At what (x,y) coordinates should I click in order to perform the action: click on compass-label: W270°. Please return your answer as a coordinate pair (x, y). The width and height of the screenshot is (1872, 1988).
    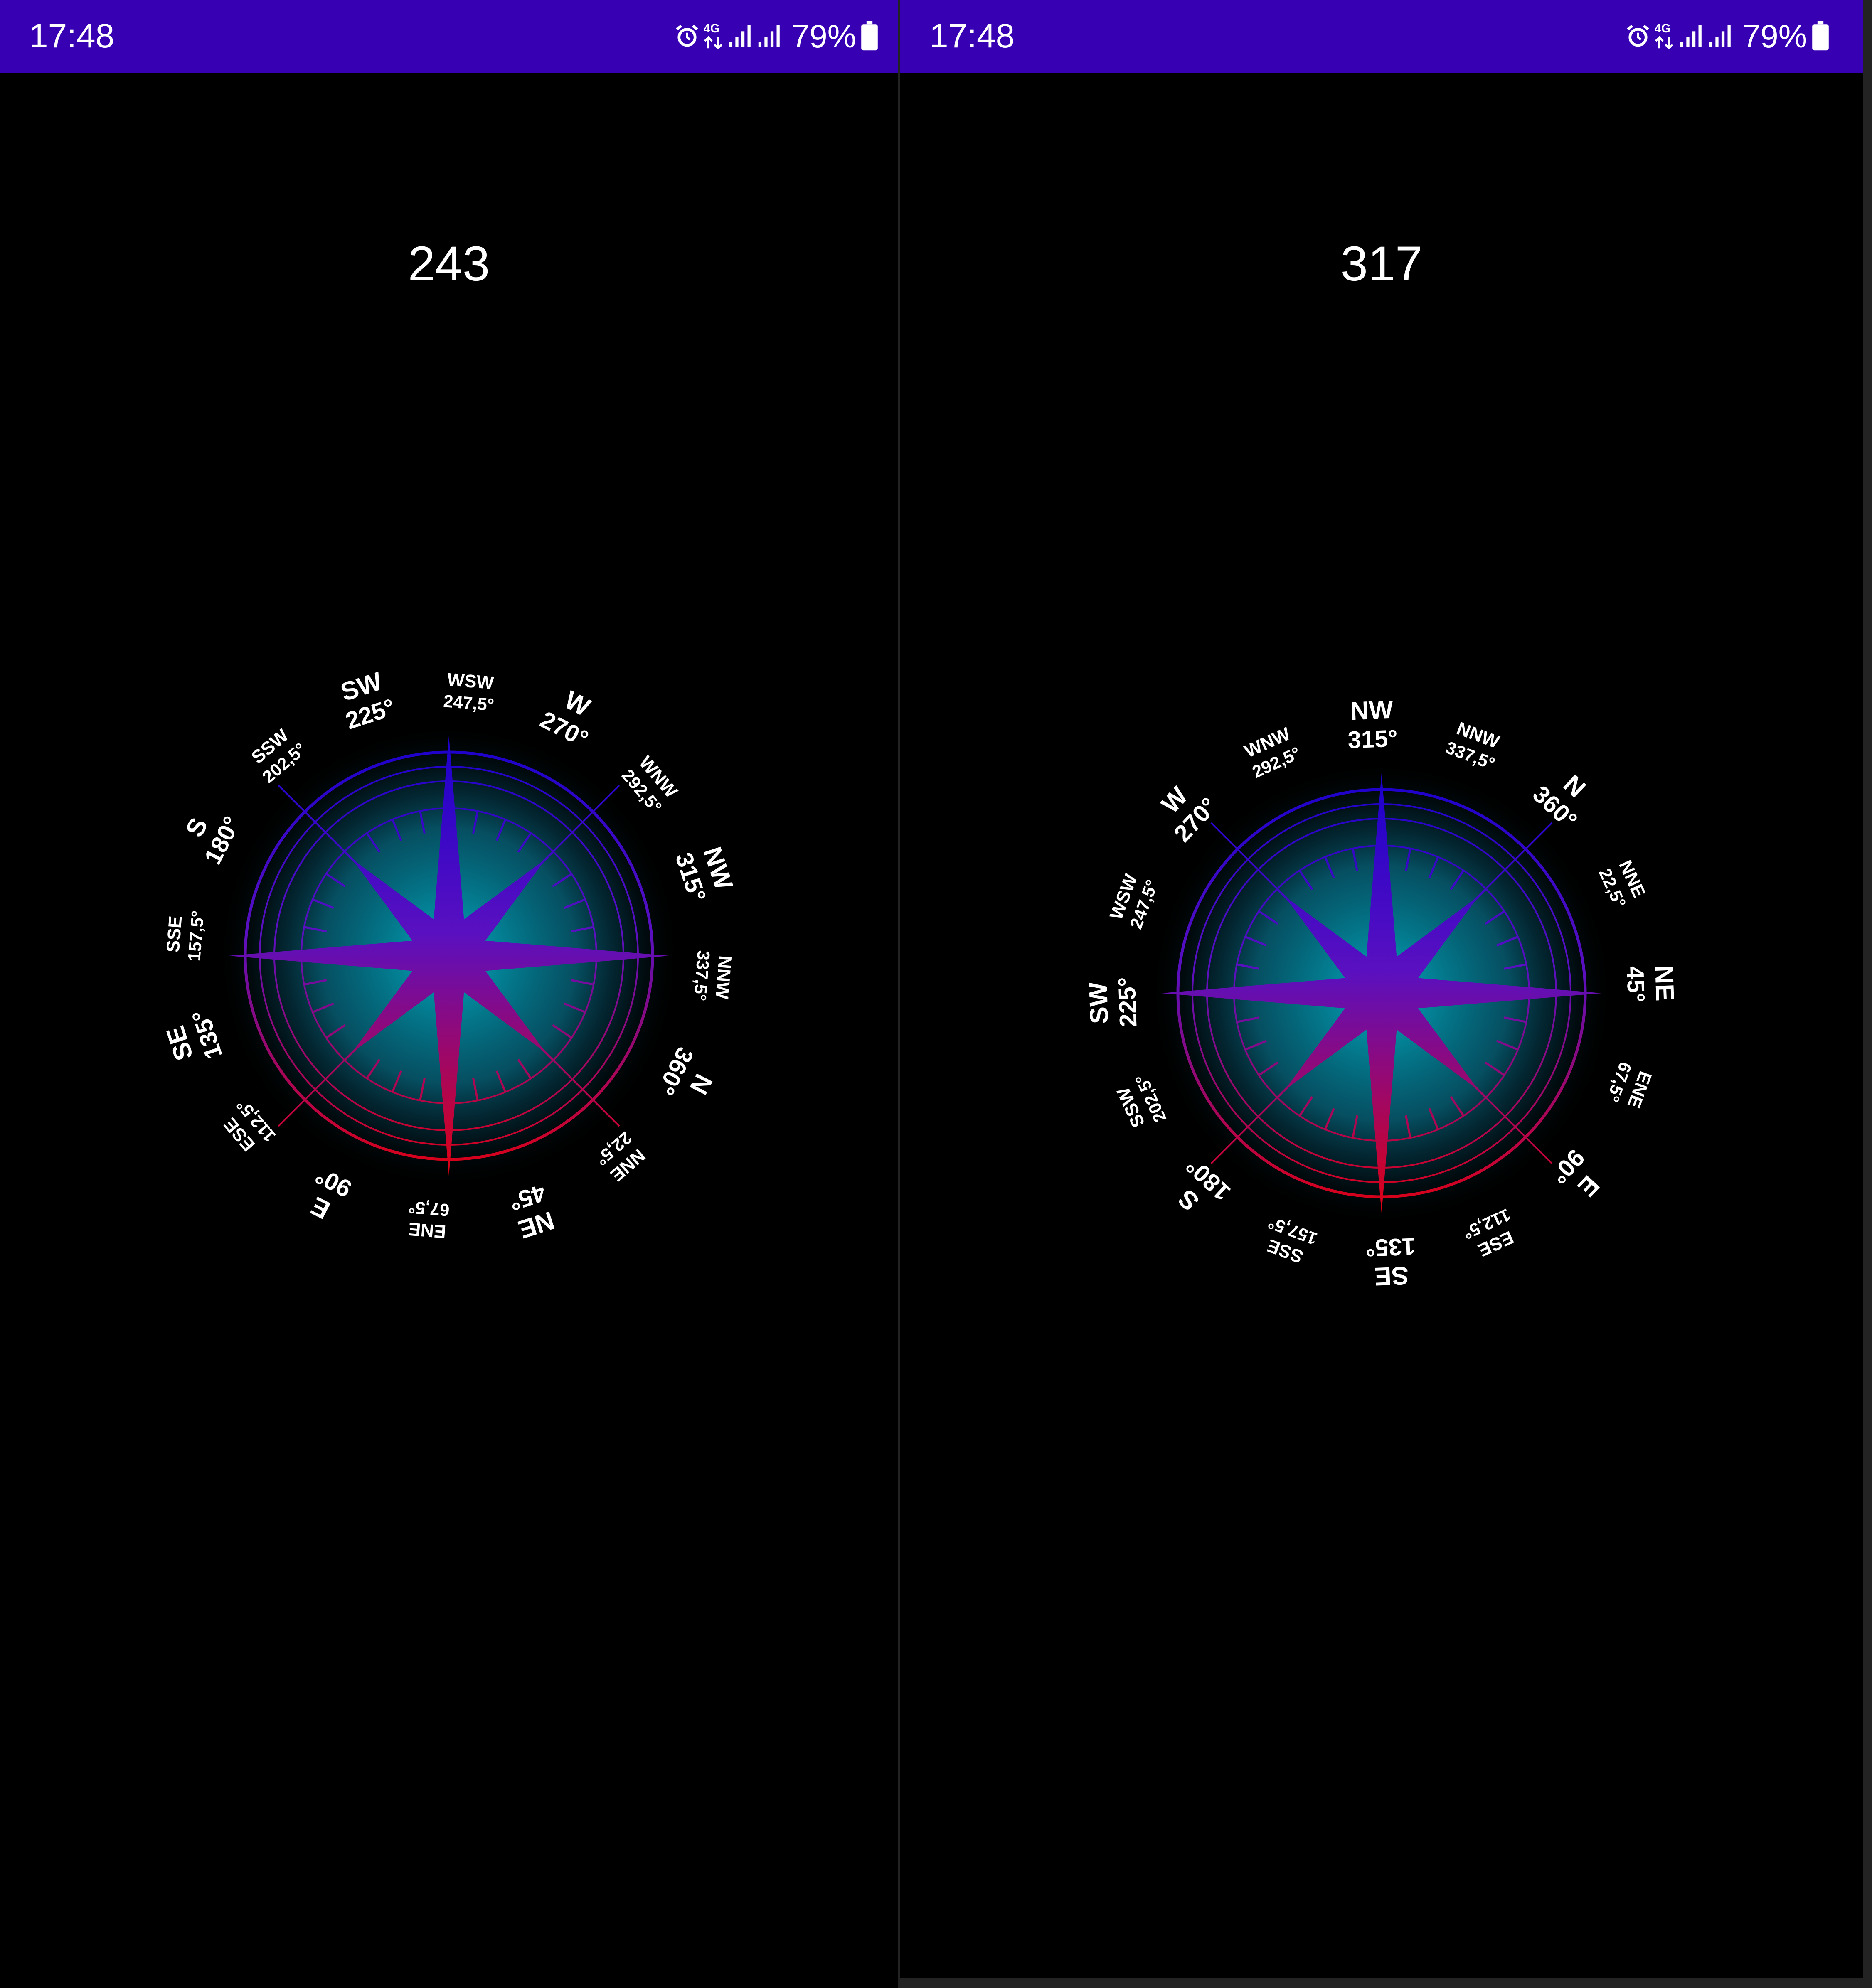
    Looking at the image, I should click on (565, 719).